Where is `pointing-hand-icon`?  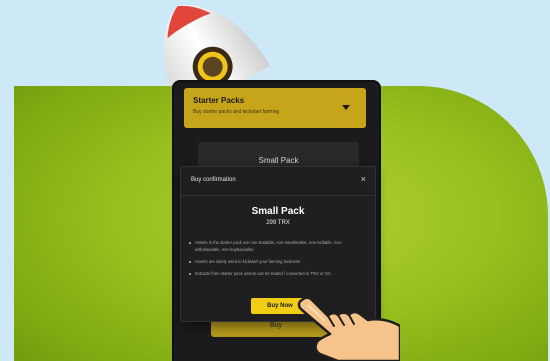 pointing-hand-icon is located at coordinates (348, 328).